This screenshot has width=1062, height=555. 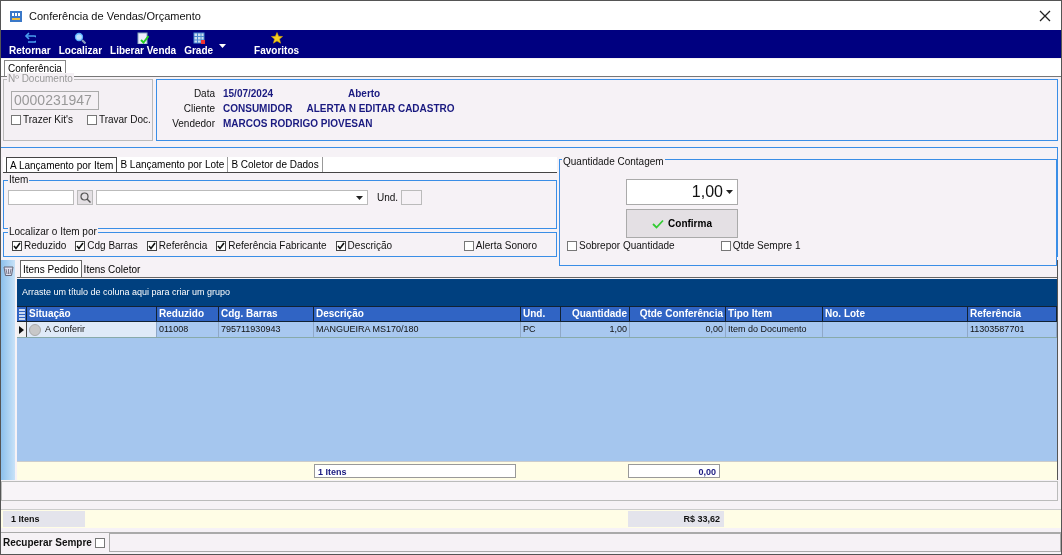 What do you see at coordinates (143, 38) in the screenshot?
I see `document-check-icon` at bounding box center [143, 38].